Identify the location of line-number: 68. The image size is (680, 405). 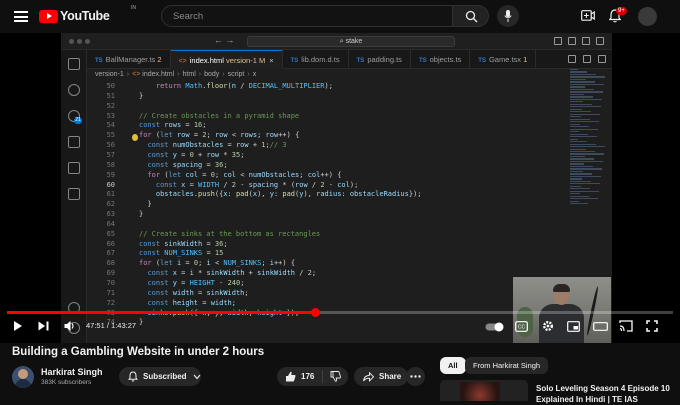
(110, 263).